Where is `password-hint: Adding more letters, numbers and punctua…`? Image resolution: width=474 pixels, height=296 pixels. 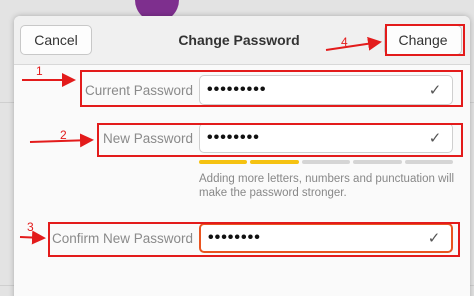 password-hint: Adding more letters, numbers and punctua… is located at coordinates (327, 186).